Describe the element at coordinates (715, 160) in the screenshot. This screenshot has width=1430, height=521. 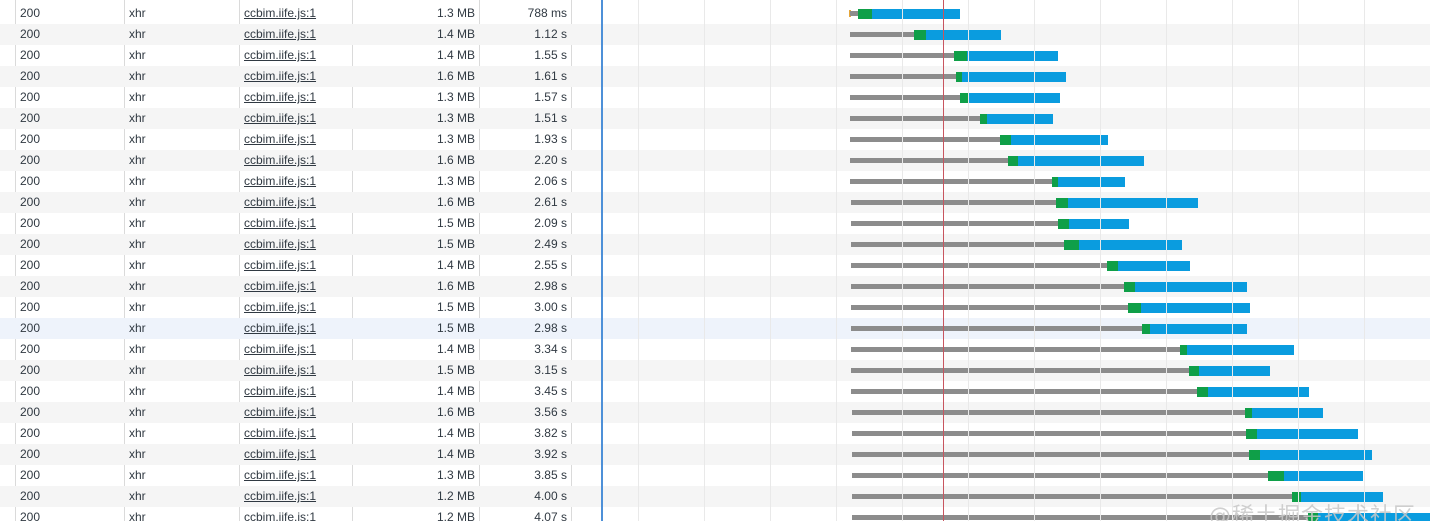
I see `table-row: 200 xhr ccbim.iife.js:1 1.6 MB 2.20 s` at that location.